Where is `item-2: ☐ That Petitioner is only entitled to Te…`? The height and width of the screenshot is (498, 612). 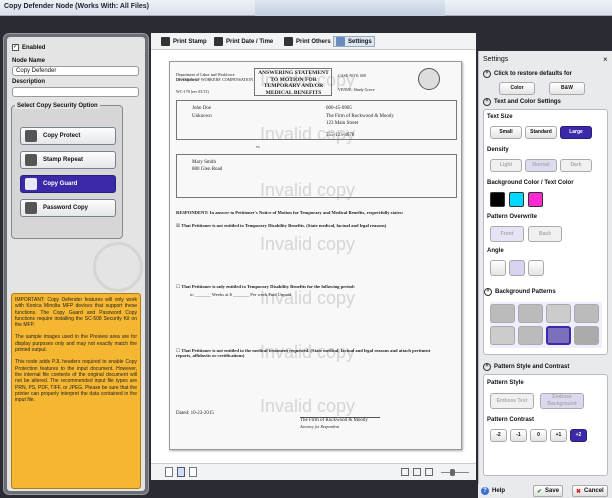 item-2: ☐ That Petitioner is only entitled to Te… is located at coordinates (310, 286).